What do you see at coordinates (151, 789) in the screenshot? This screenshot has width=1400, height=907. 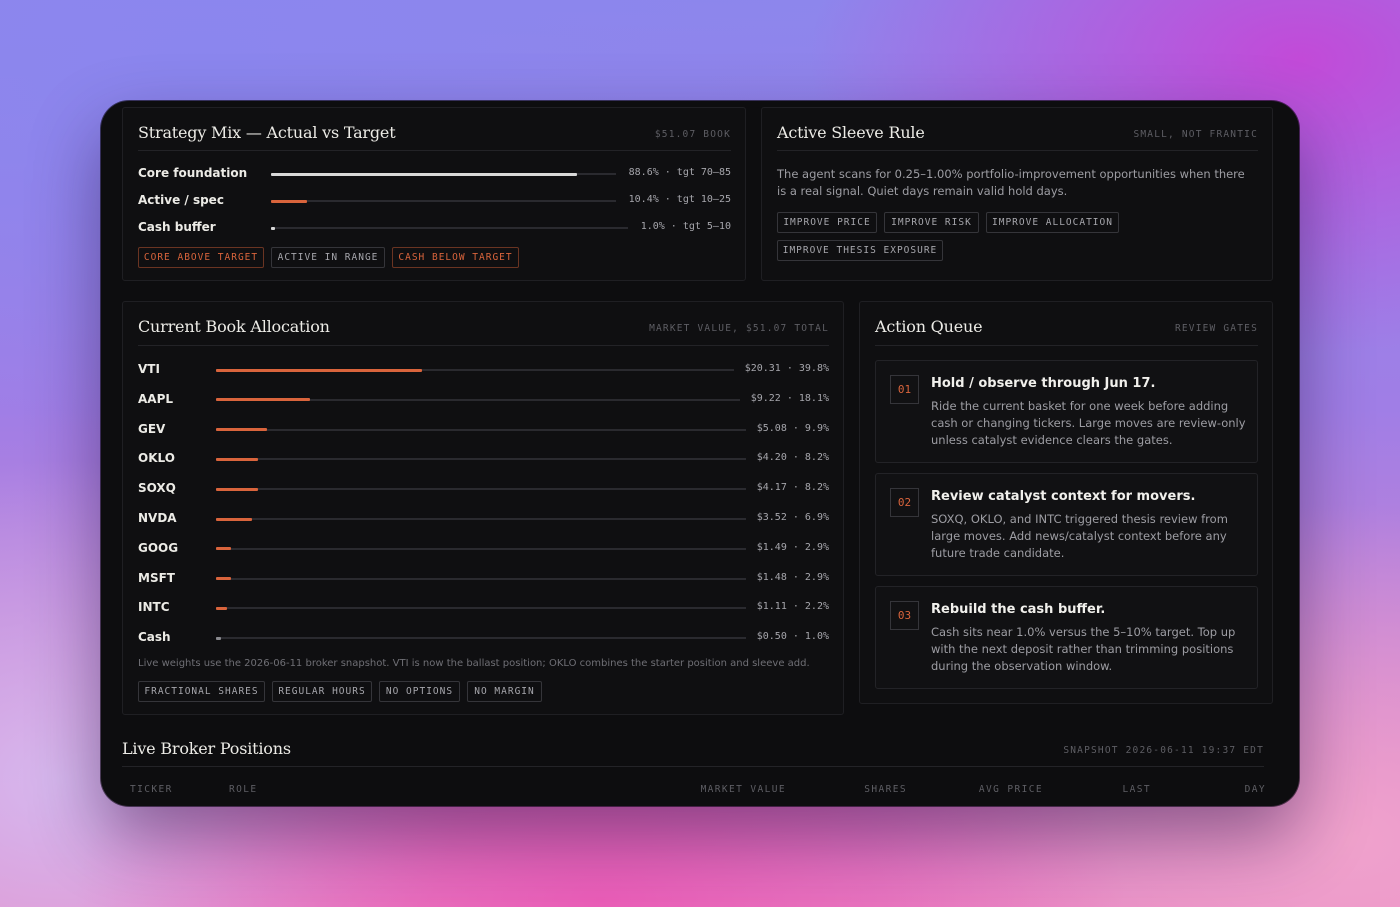 I see `column-header-ticker: TICKER` at bounding box center [151, 789].